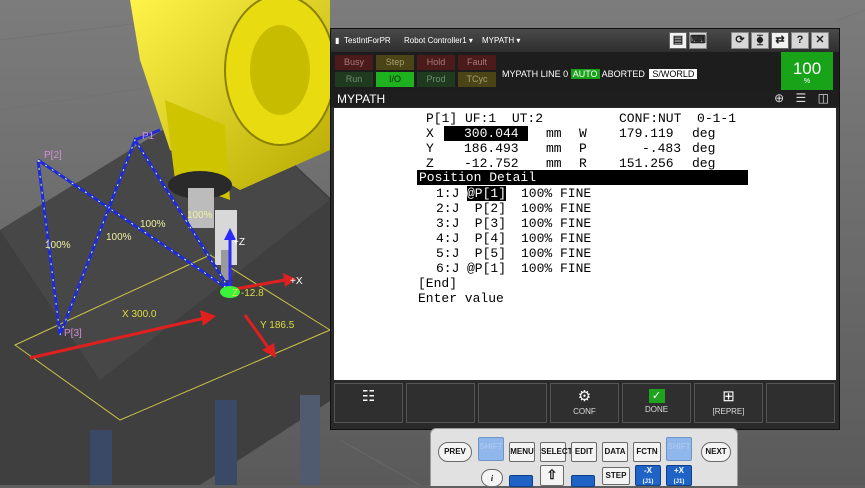 This screenshot has height=488, width=865. I want to click on tp-icon: ▮, so click(337, 40).